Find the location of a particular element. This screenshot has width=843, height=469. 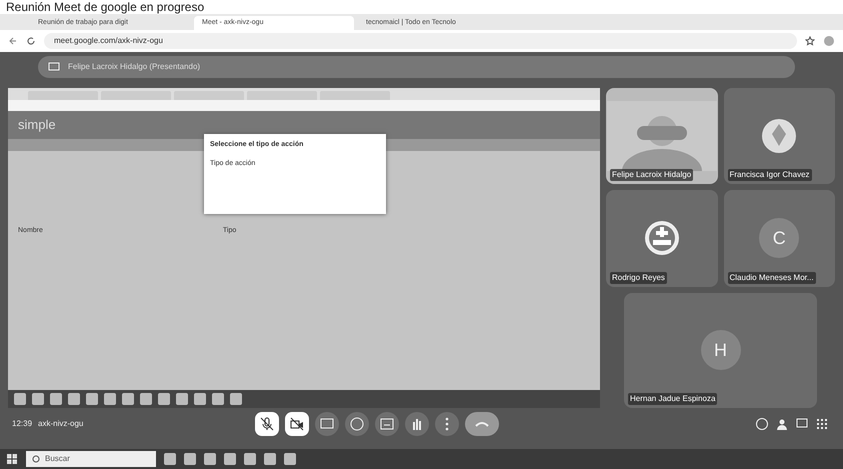

apps-icon is located at coordinates (822, 424).